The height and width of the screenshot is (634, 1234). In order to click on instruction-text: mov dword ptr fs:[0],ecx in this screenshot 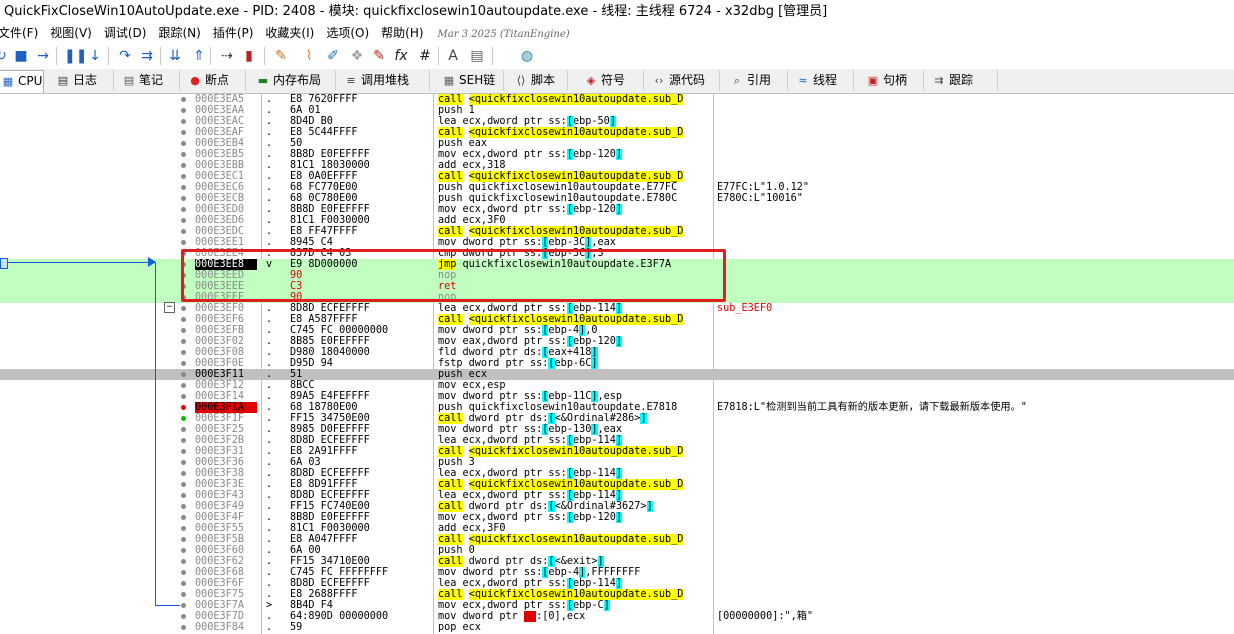, I will do `click(511, 616)`.